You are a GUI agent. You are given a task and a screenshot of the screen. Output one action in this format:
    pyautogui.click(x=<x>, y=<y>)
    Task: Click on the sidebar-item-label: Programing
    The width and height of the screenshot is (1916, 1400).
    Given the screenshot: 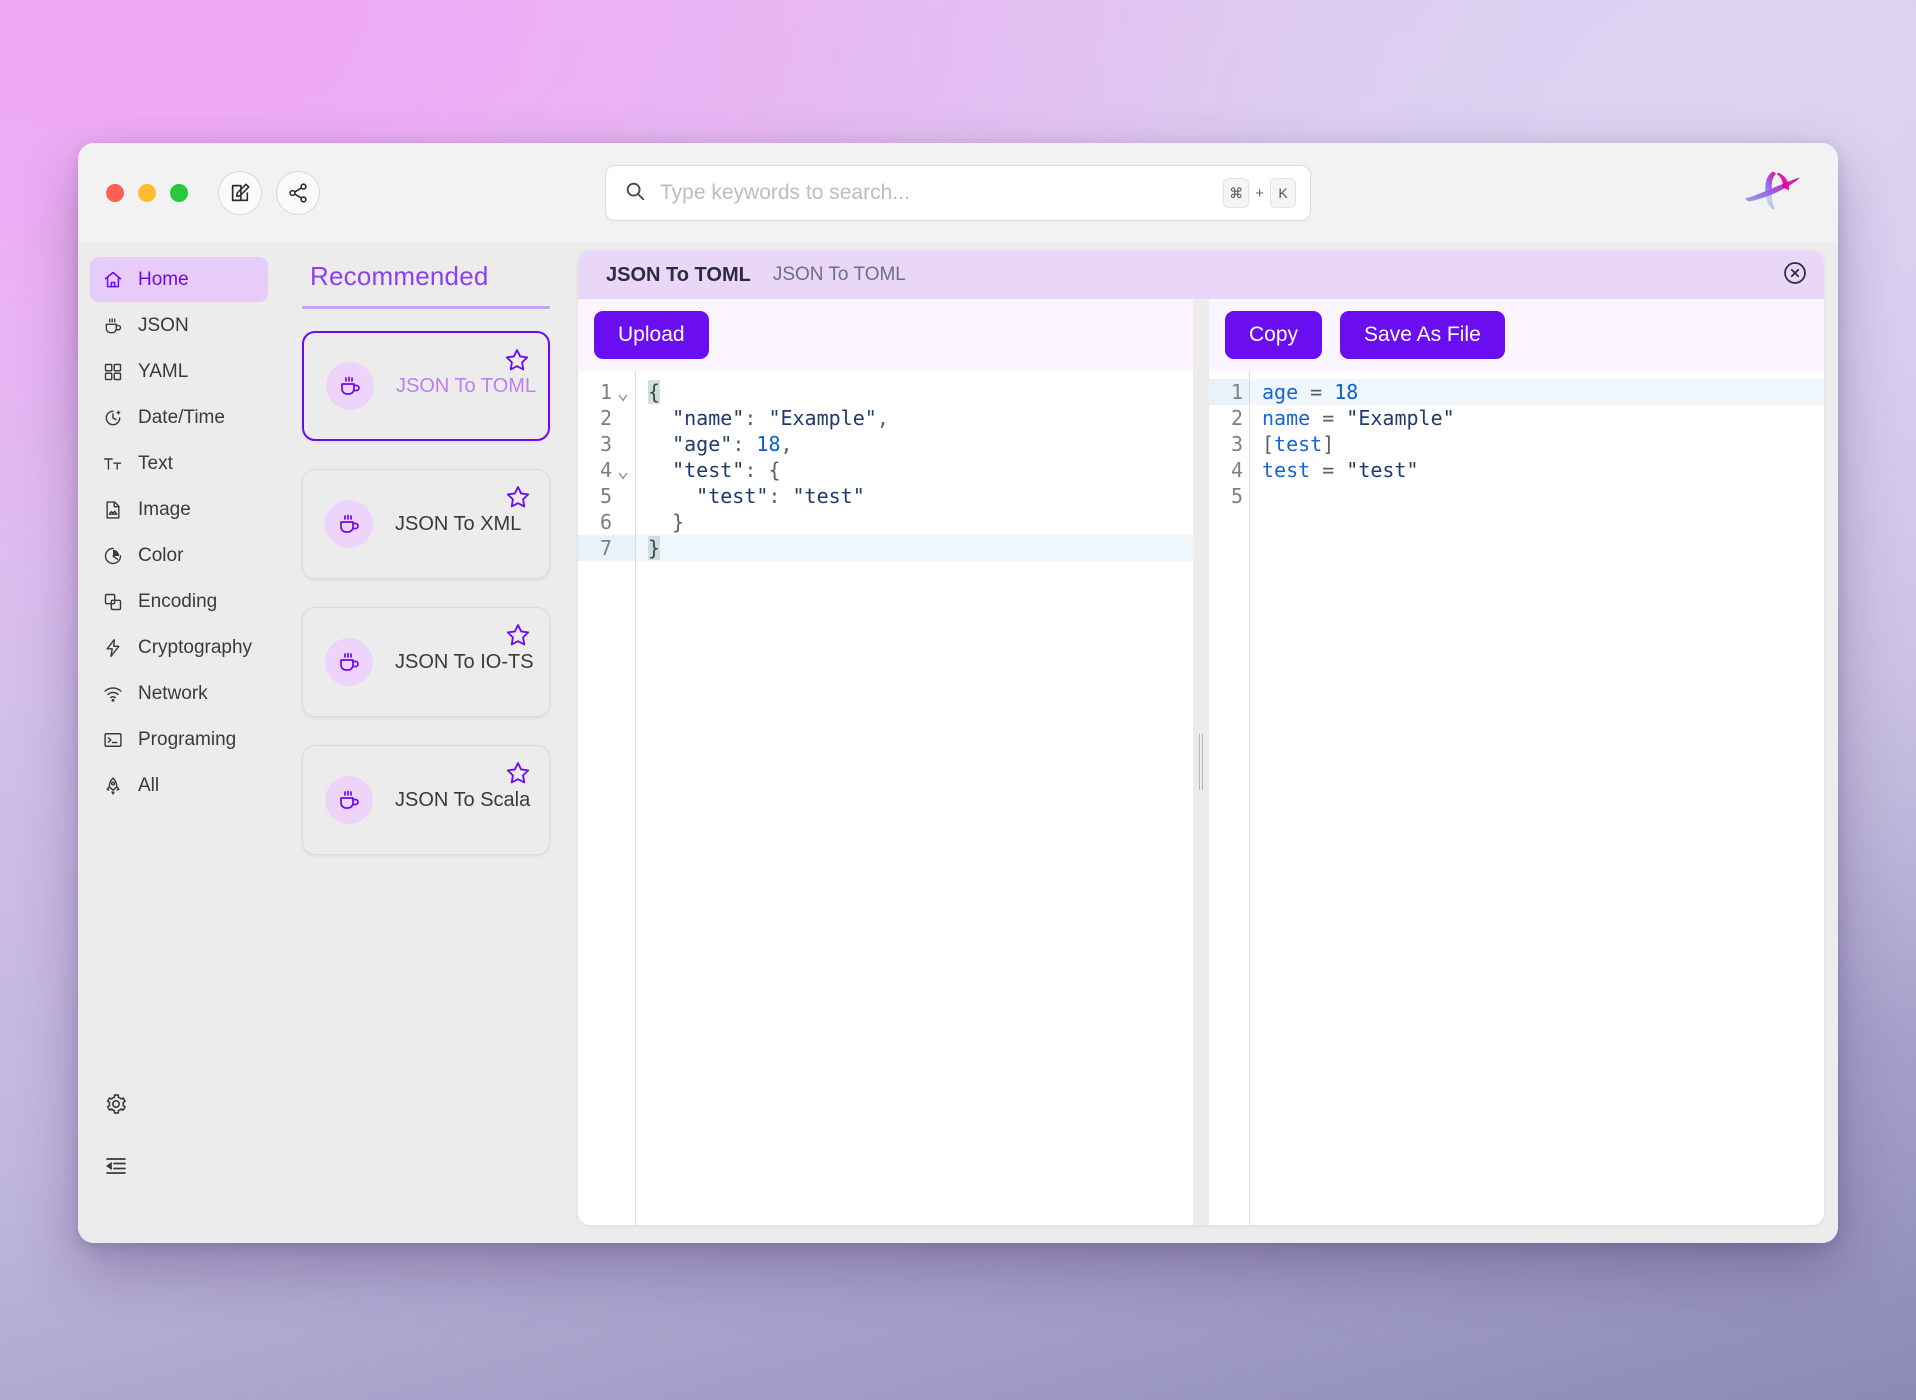 What is the action you would take?
    pyautogui.click(x=187, y=739)
    